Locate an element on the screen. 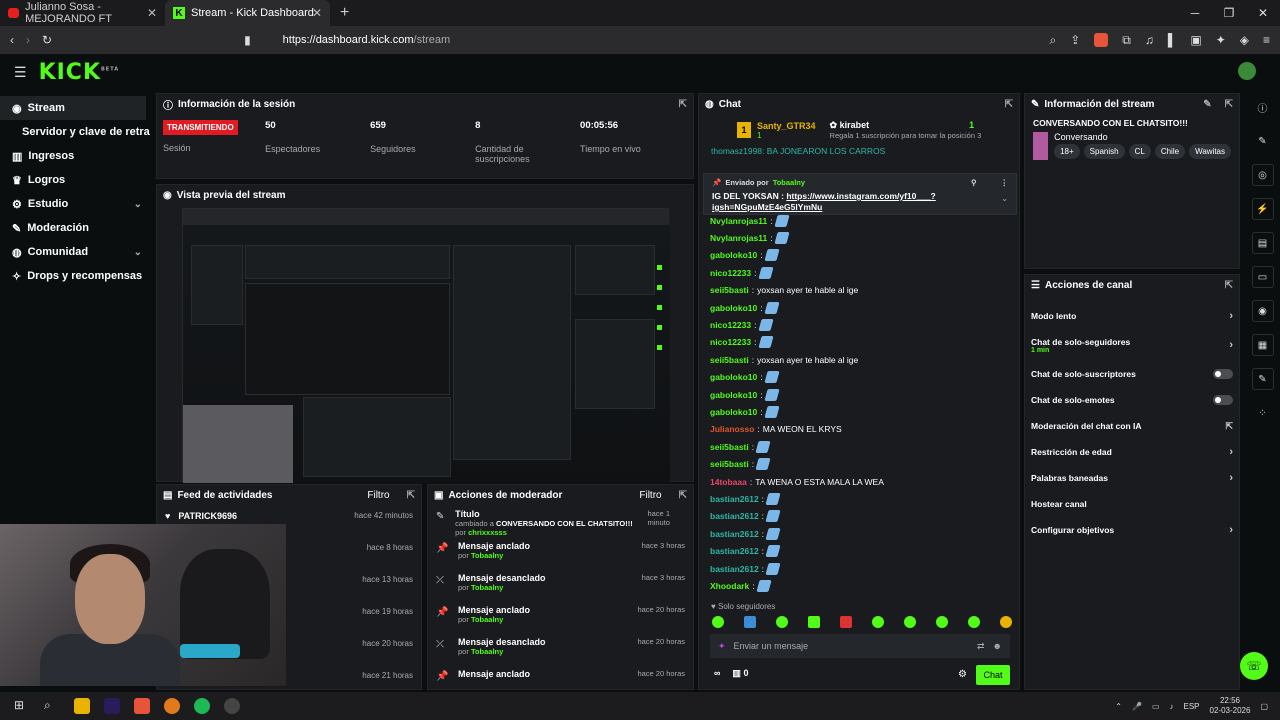 The height and width of the screenshot is (720, 1280). wrench-icon: ✎ is located at coordinates (1262, 379).